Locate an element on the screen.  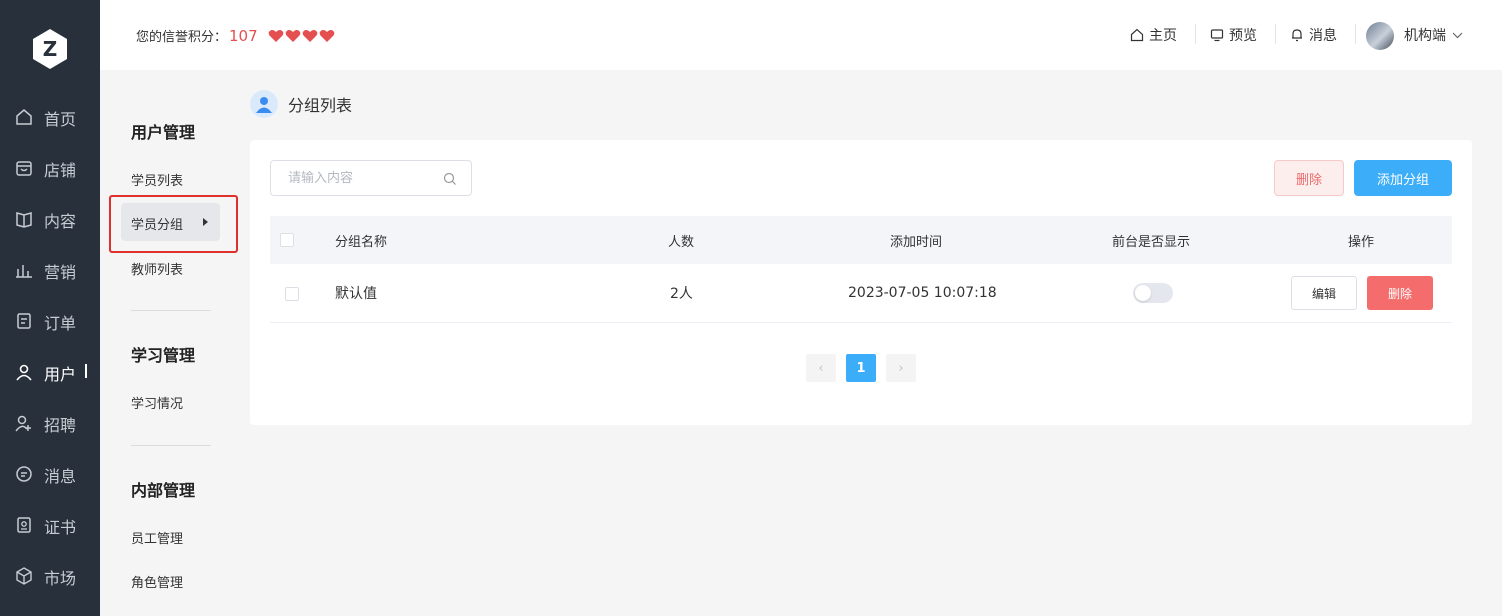
credit-value: 107 is located at coordinates (243, 35).